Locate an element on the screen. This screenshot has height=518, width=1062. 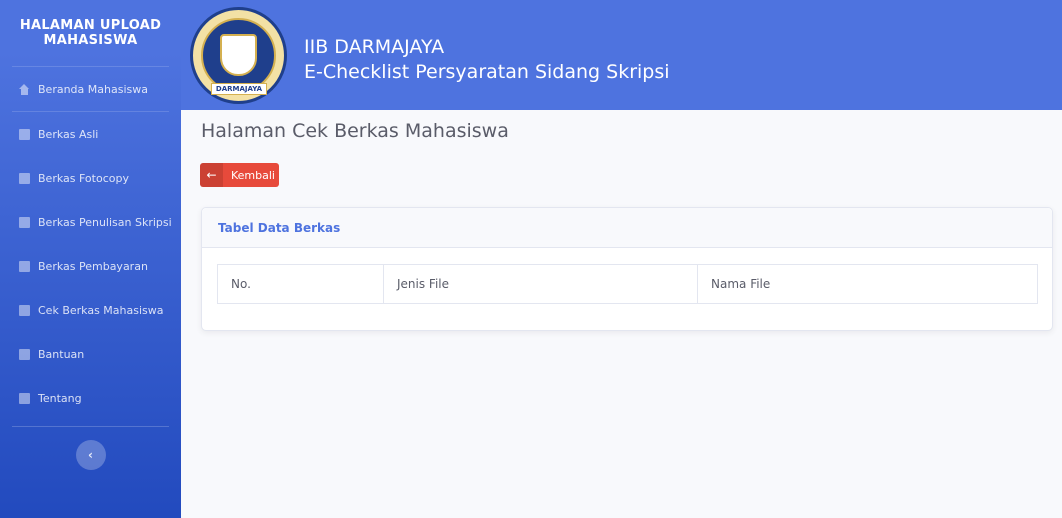
sidebar-item-berkas-penulisan-skripsi: Berkas Penulisan Skripsi is located at coordinates (90, 222).